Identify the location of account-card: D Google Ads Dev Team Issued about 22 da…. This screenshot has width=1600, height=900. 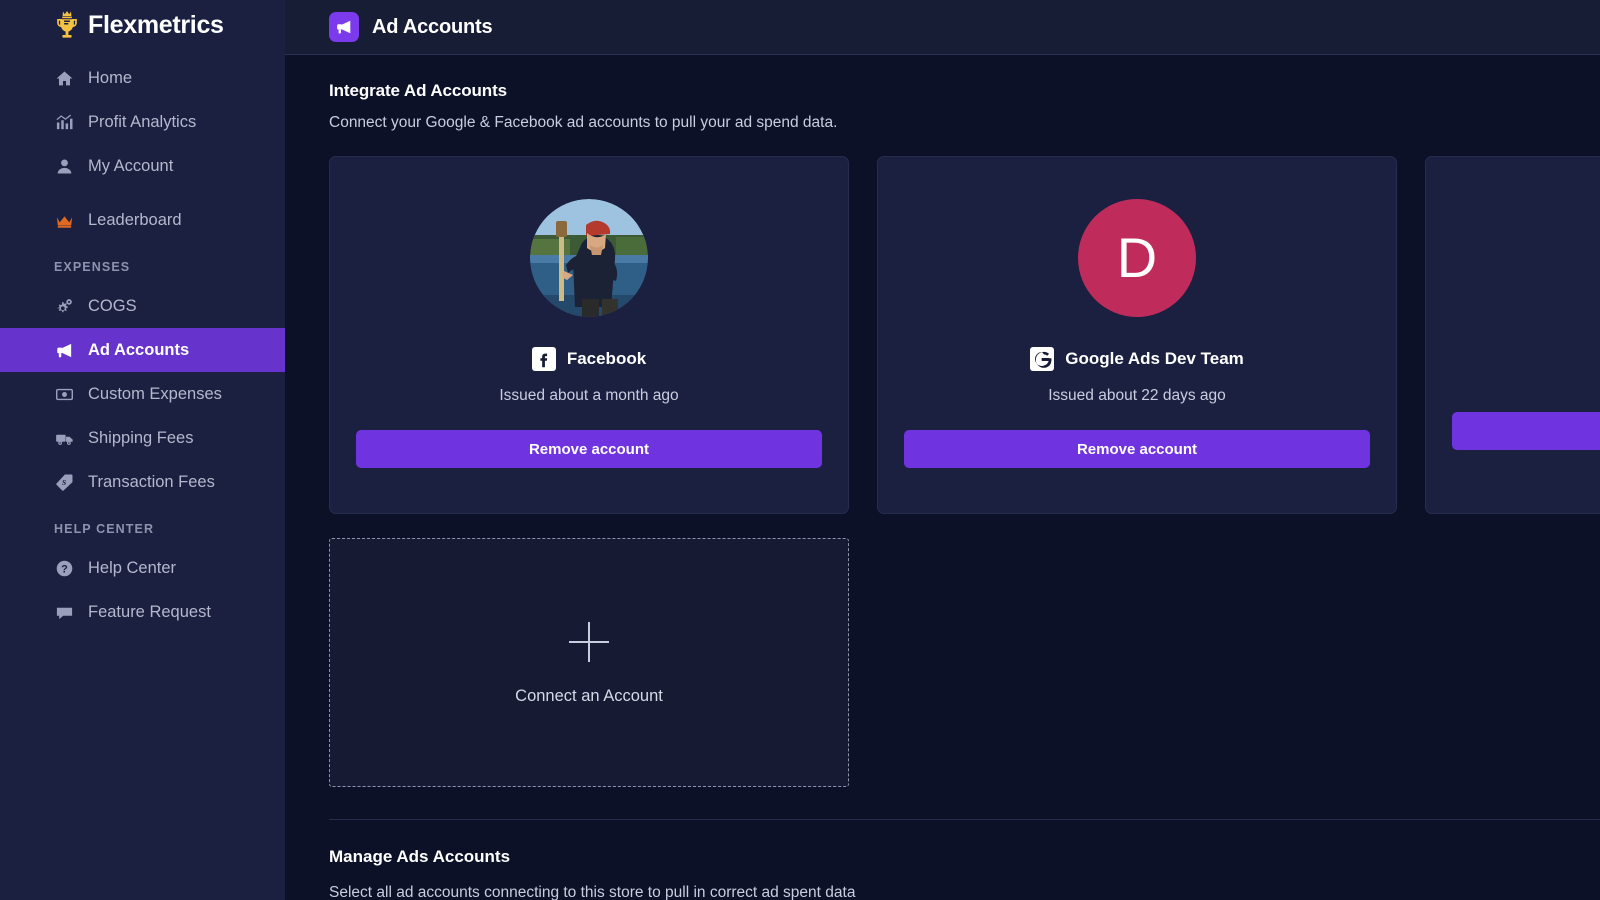
(1137, 335).